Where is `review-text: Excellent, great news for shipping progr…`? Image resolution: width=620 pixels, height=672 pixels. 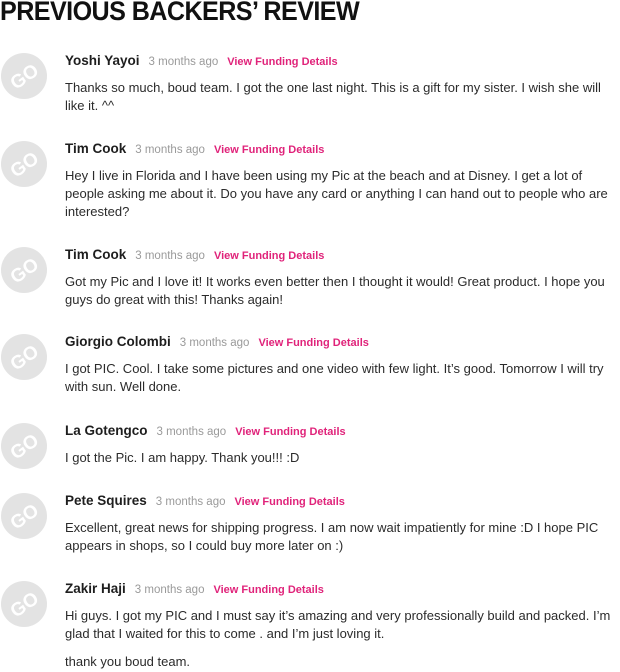
review-text: Excellent, great news for shipping progr… is located at coordinates (332, 536).